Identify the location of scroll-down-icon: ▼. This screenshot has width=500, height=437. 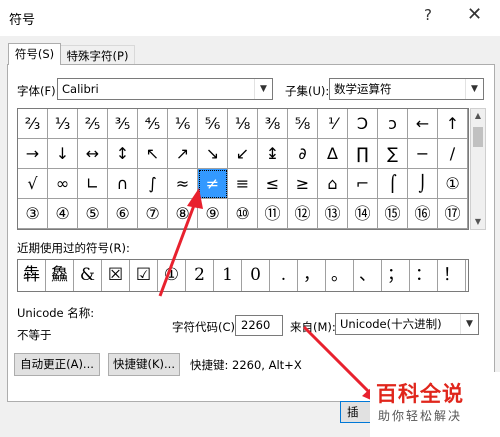
(478, 222).